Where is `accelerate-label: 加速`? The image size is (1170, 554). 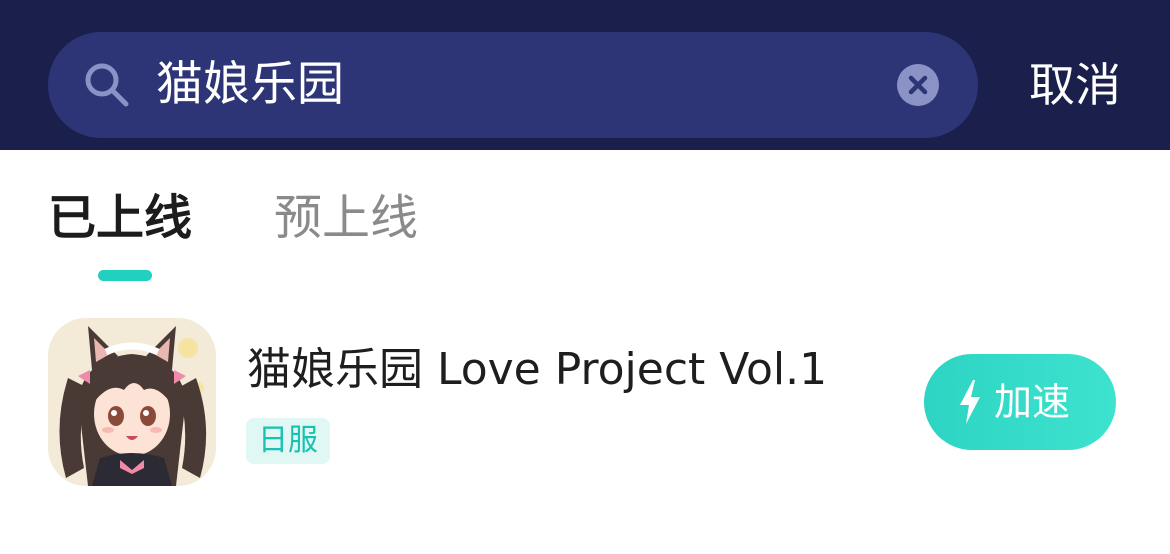 accelerate-label: 加速 is located at coordinates (1032, 402).